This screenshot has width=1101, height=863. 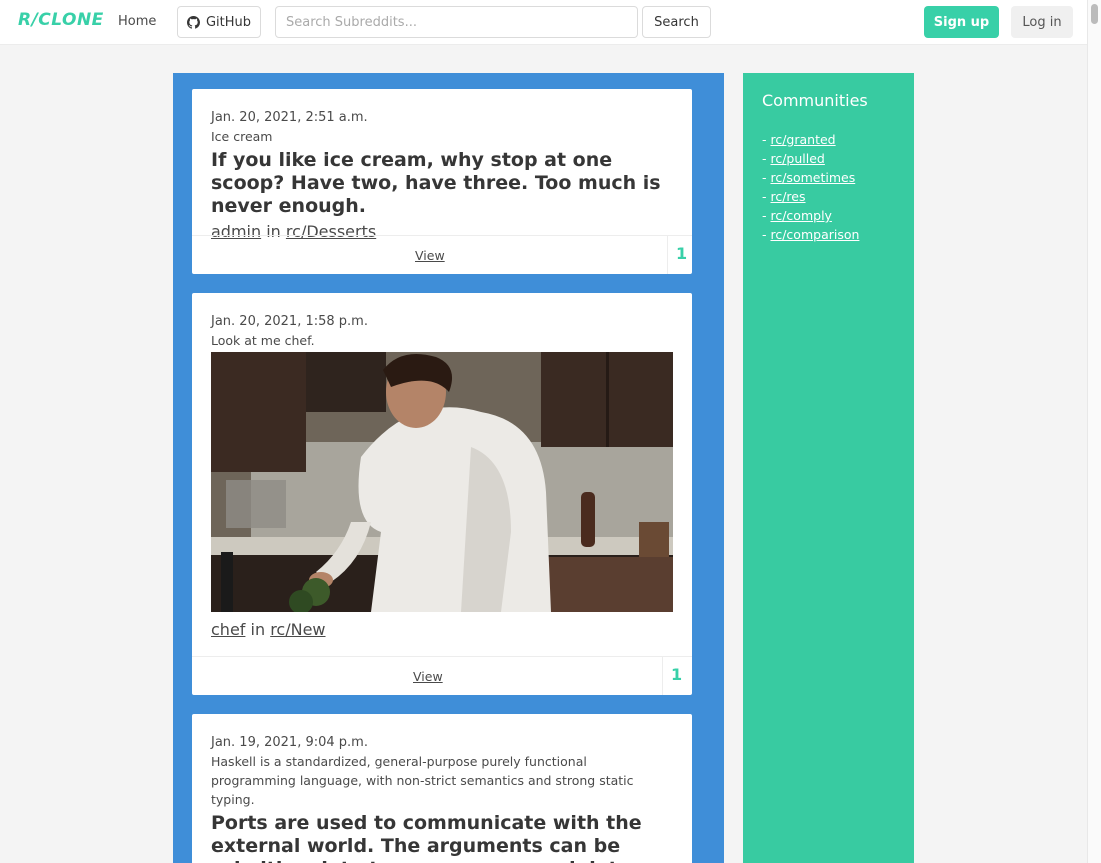 I want to click on post-subtitle: Look at me chef., so click(x=263, y=340).